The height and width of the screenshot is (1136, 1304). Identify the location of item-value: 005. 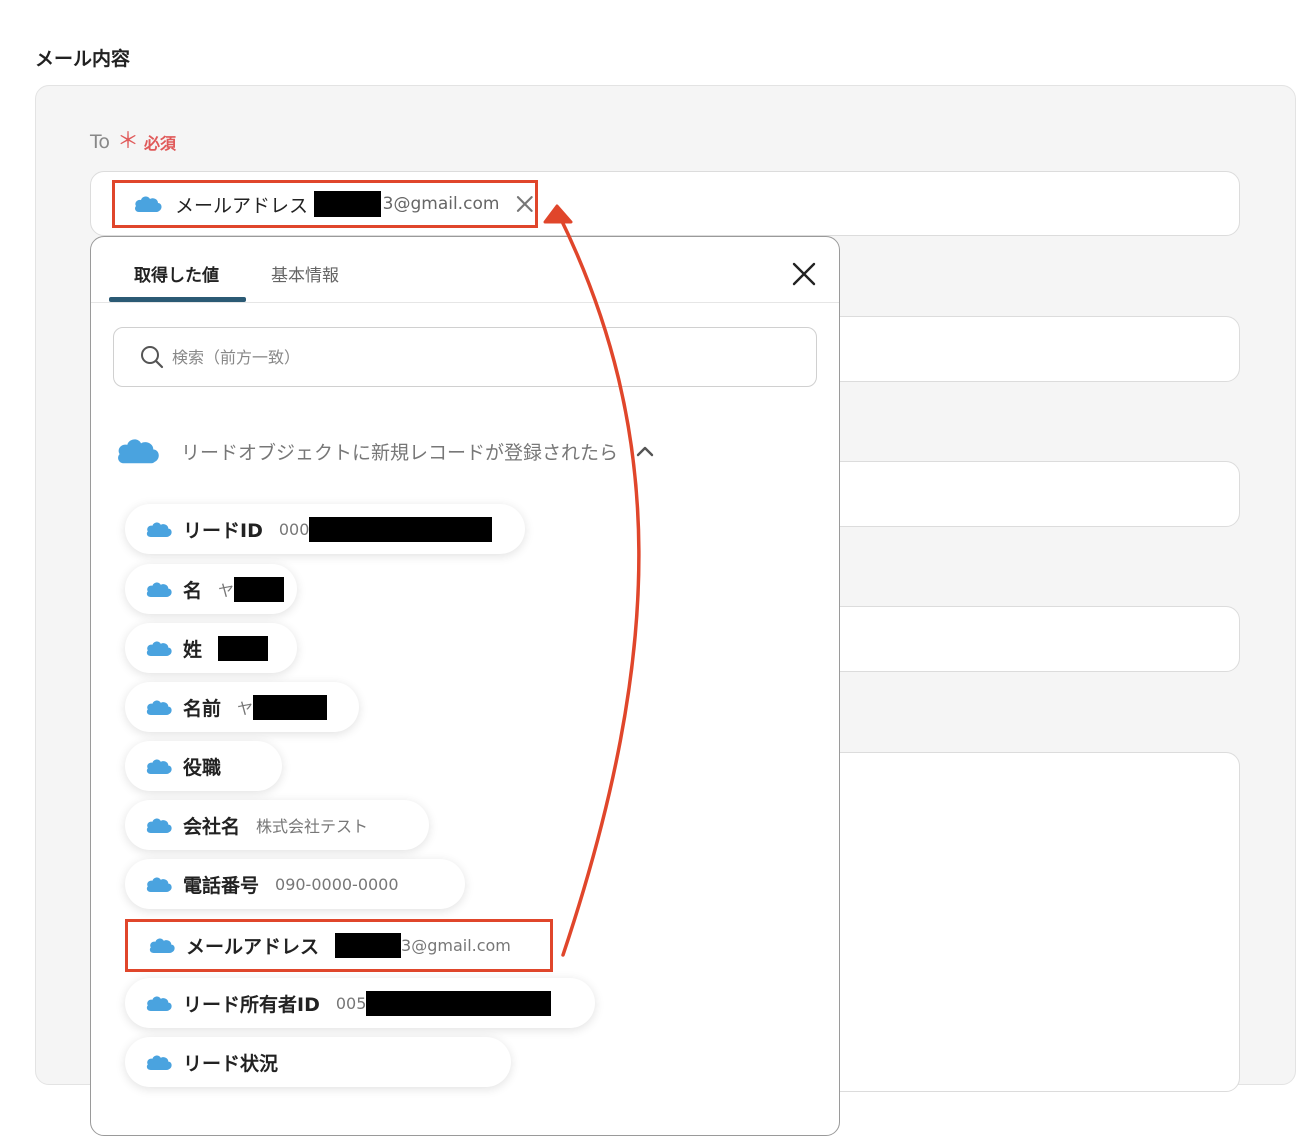
(443, 1003).